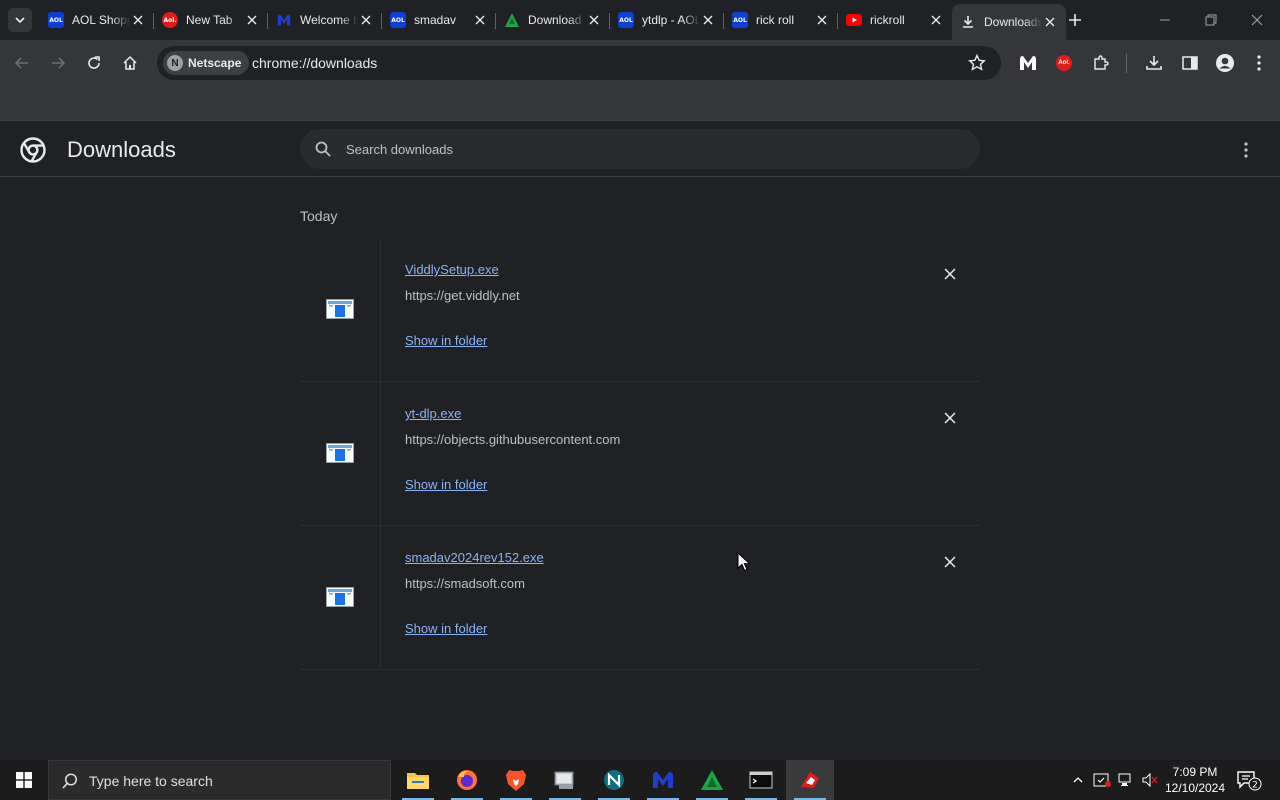  Describe the element at coordinates (667, 20) in the screenshot. I see `tab-6: AOL ytdlp - AOL` at that location.